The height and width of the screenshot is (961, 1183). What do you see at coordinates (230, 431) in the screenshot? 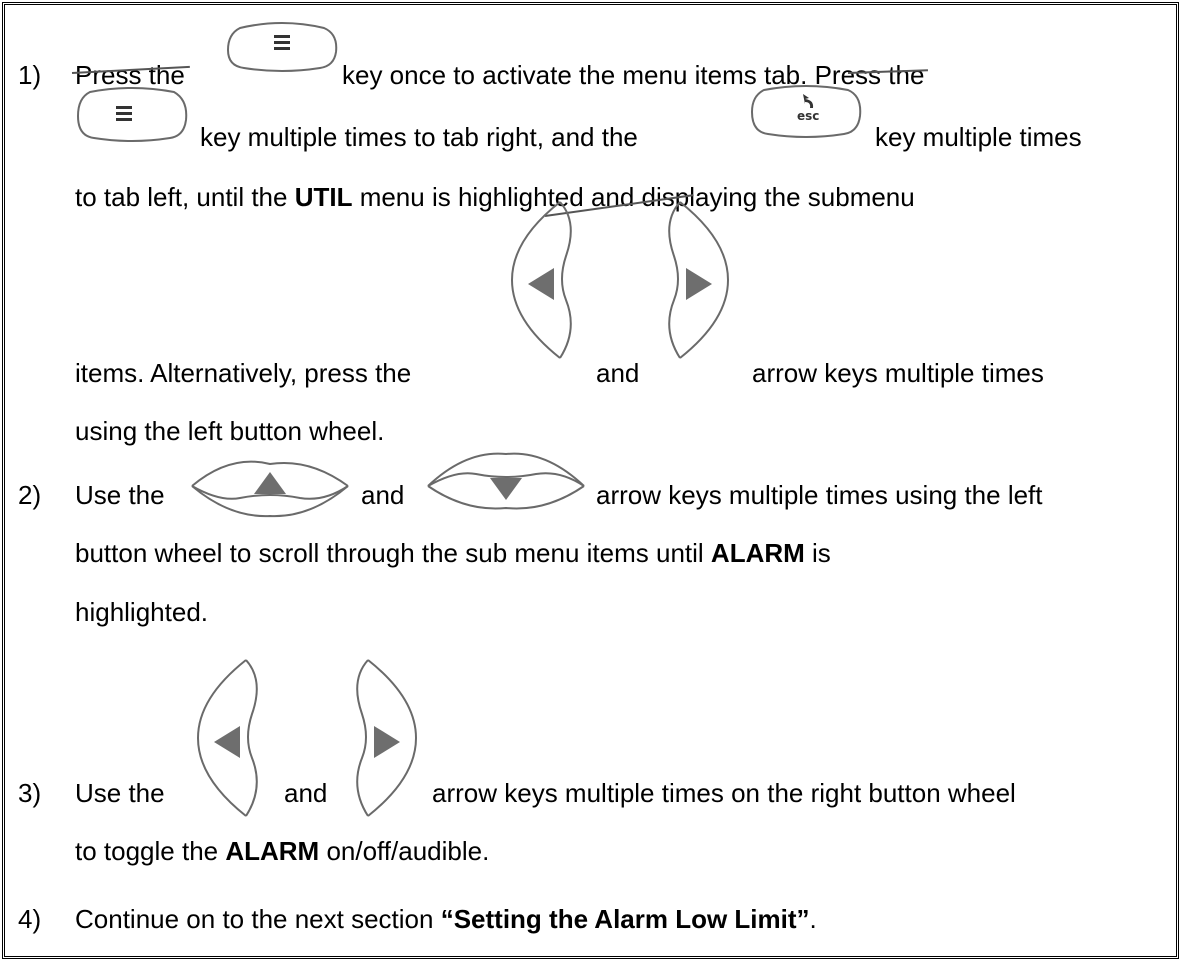
I see `step-1-text-left-wheel: using the left button wheel.` at bounding box center [230, 431].